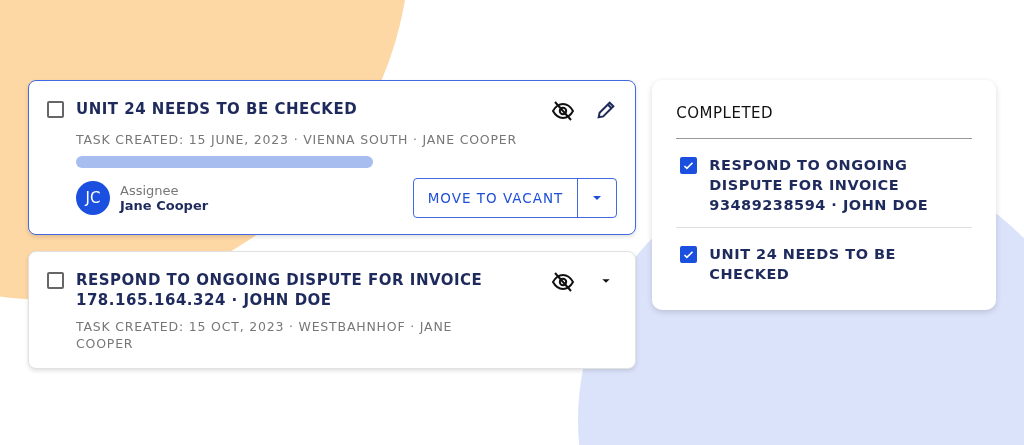  I want to click on task-meta: TASK CREATED: 15 JUNE, 2023 · VIENNA SOUTH · JANE COOPER, so click(297, 139).